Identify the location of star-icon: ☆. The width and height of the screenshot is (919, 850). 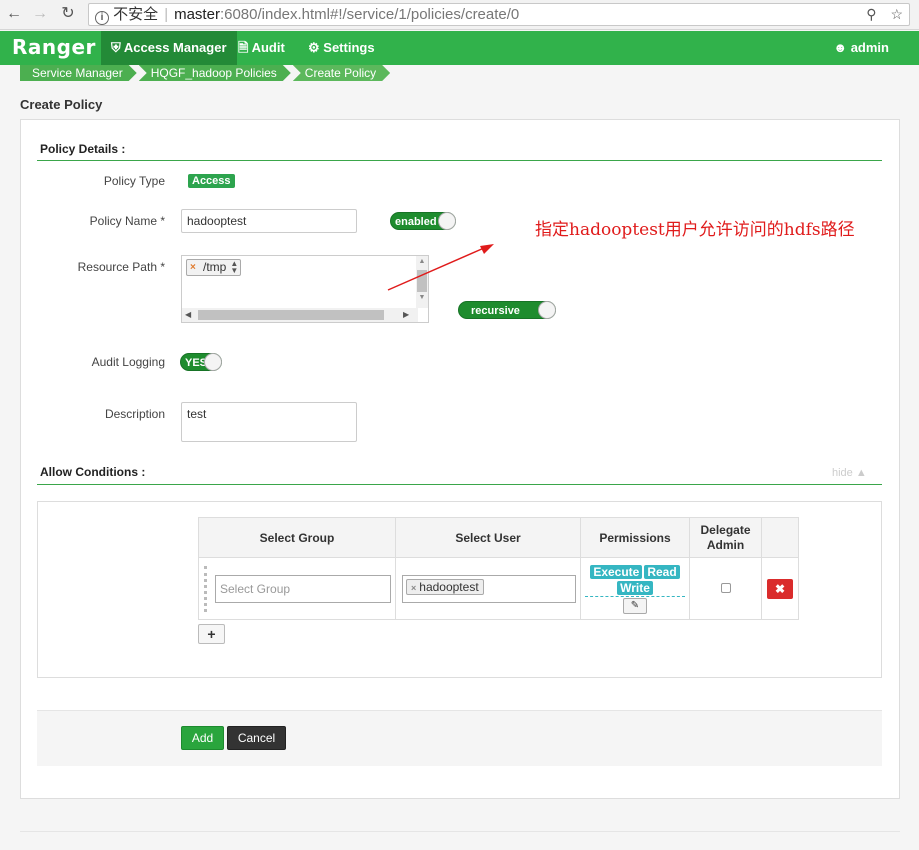
(896, 14).